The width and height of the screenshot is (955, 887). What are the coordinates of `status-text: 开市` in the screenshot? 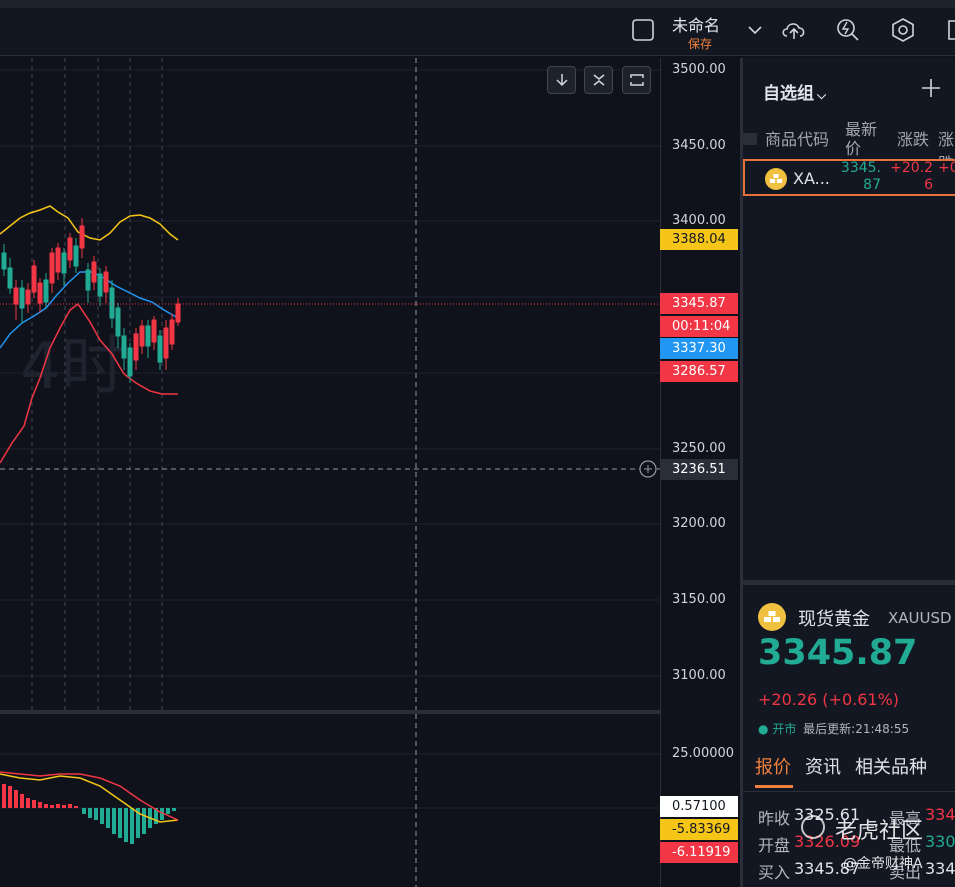 It's located at (784, 729).